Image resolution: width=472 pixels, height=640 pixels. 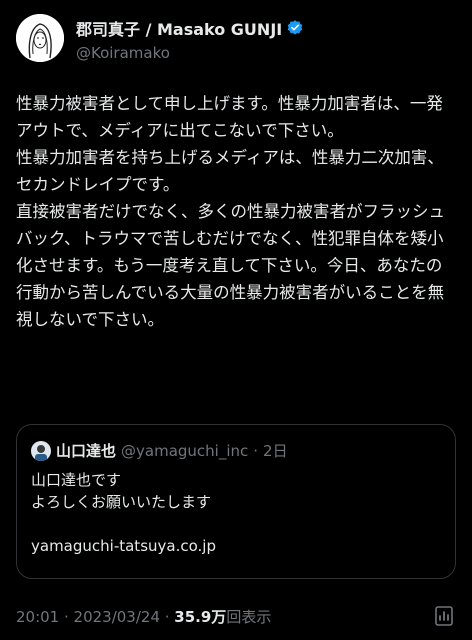 I want to click on view-label: 回表示, so click(x=249, y=617).